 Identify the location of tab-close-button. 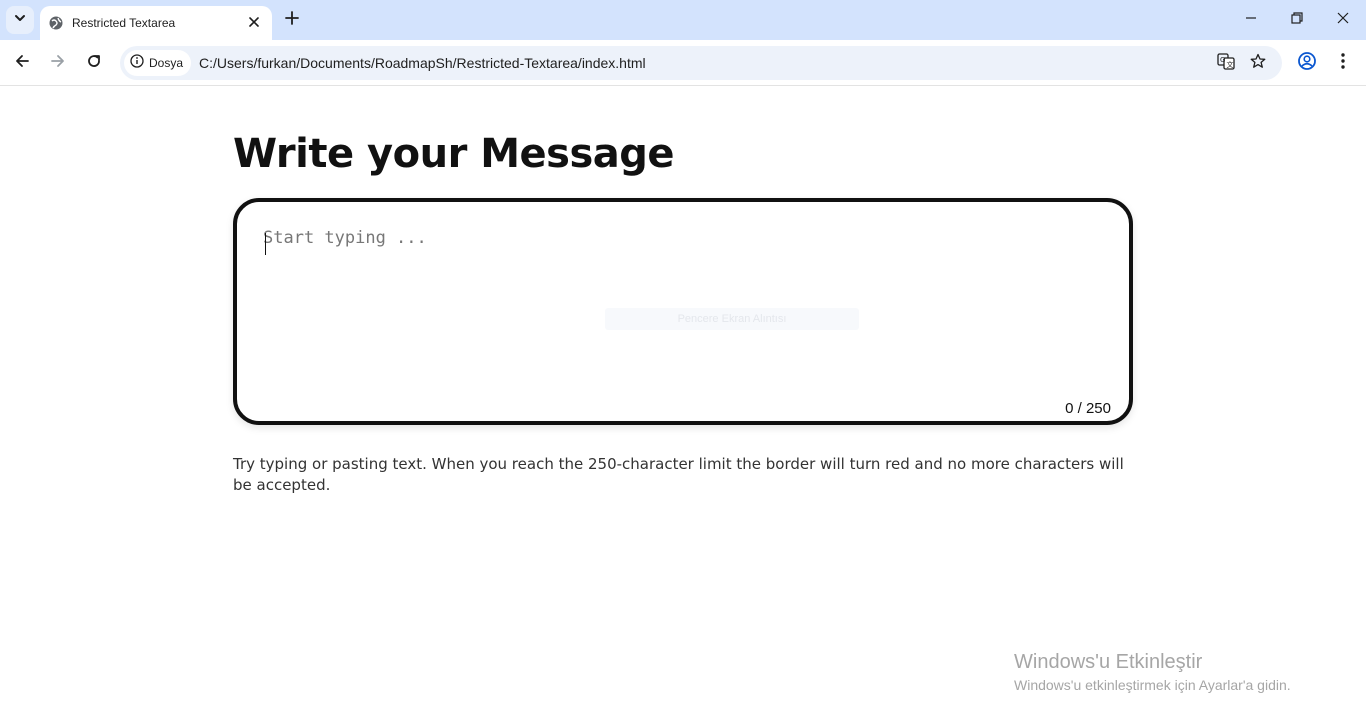
(254, 23).